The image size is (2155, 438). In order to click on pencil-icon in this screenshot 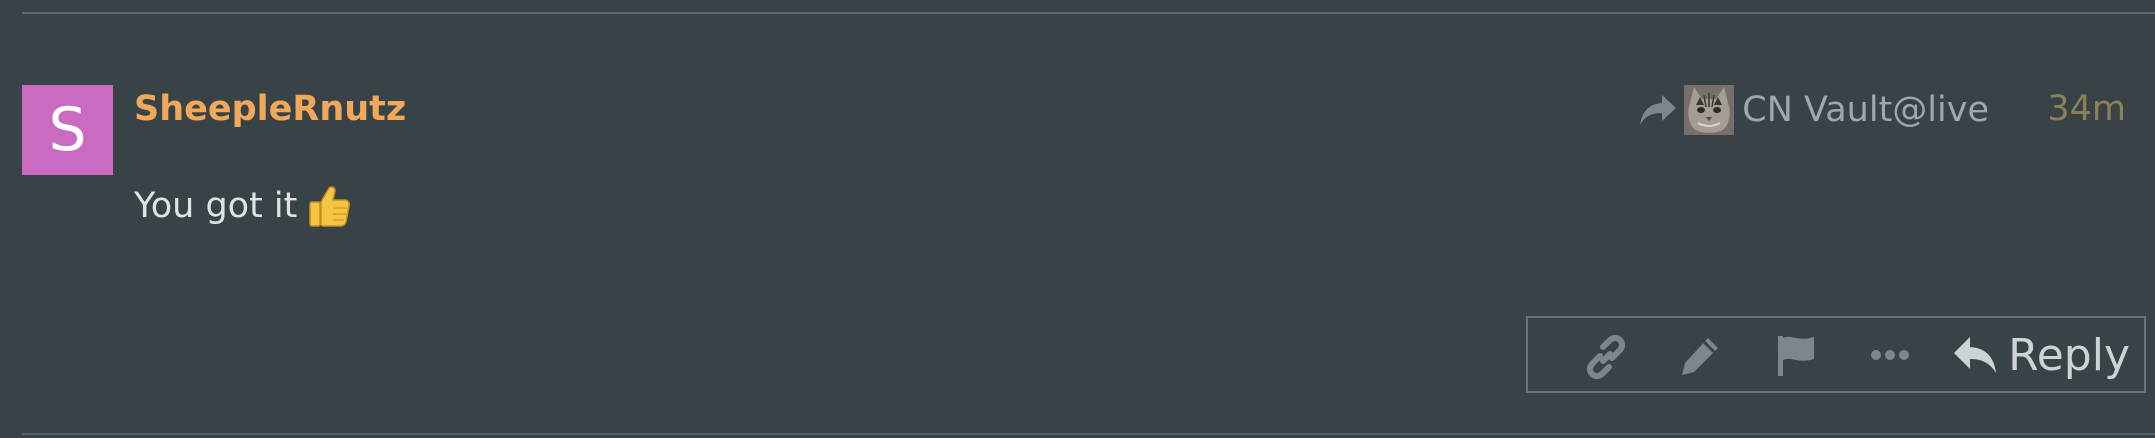, I will do `click(1700, 356)`.